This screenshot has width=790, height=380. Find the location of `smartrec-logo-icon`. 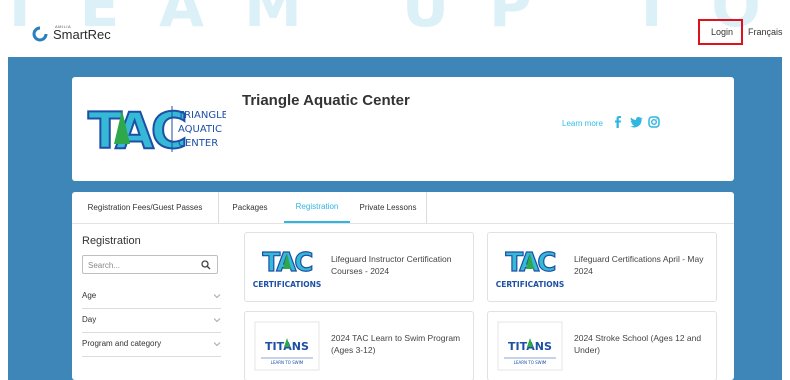

smartrec-logo-icon is located at coordinates (40, 34).